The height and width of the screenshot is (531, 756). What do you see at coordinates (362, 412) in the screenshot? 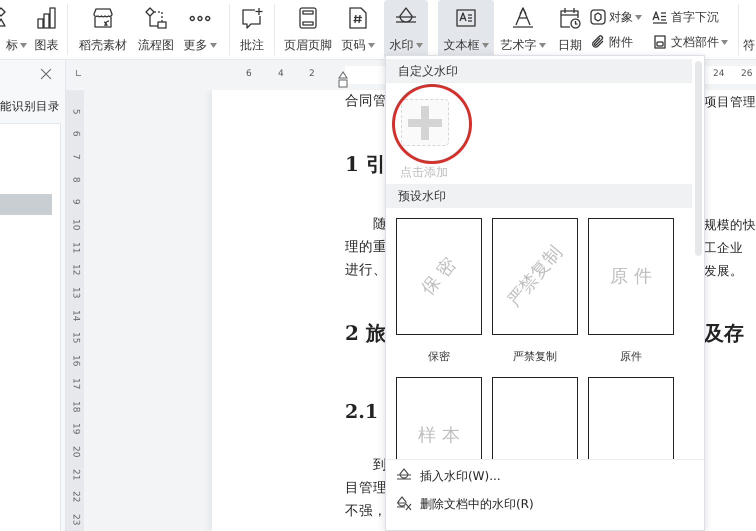
I see `document-heading: 2.1` at bounding box center [362, 412].